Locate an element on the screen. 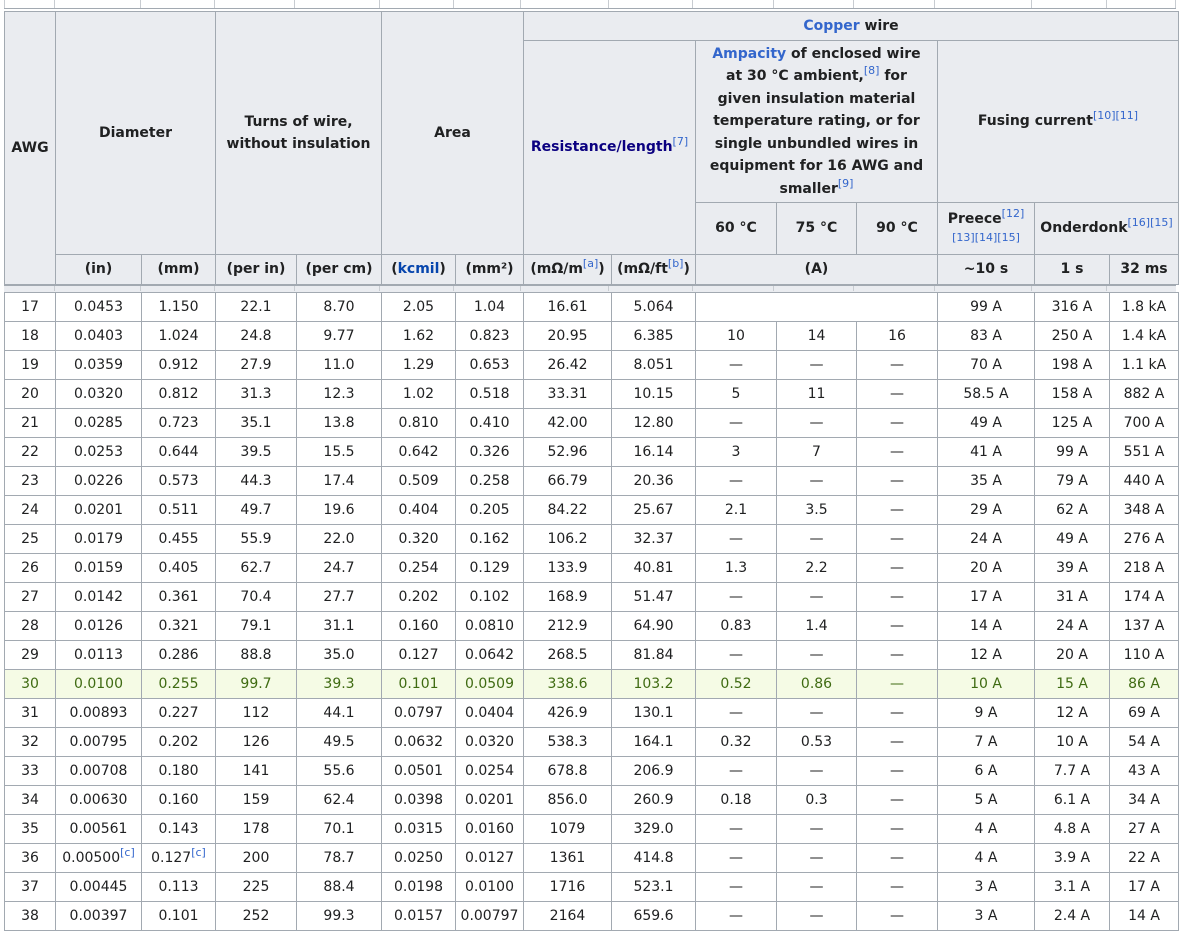 The height and width of the screenshot is (931, 1188). cell-awg: 28 is located at coordinates (30, 626).